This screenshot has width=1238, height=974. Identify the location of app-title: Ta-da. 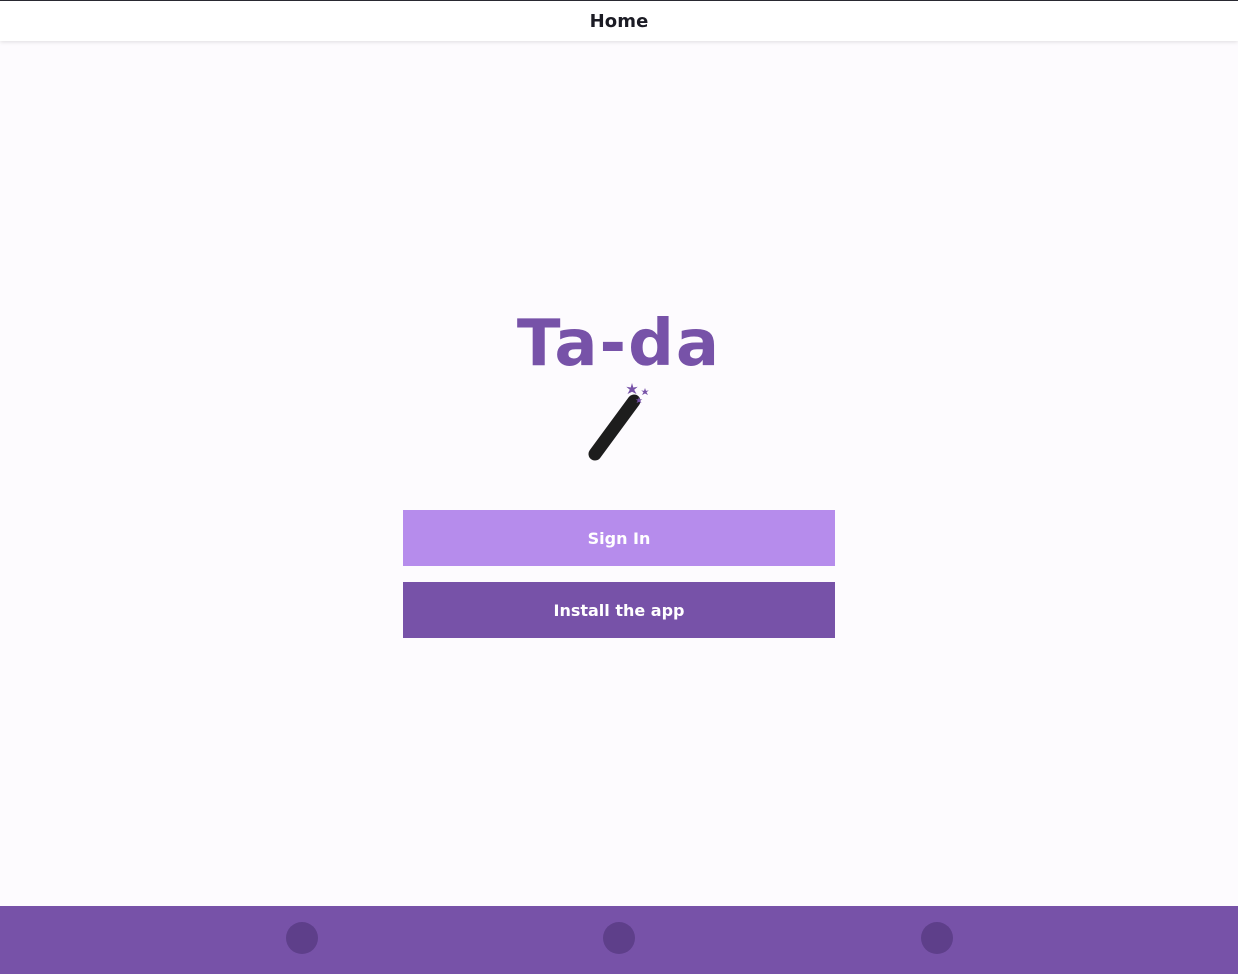
(619, 344).